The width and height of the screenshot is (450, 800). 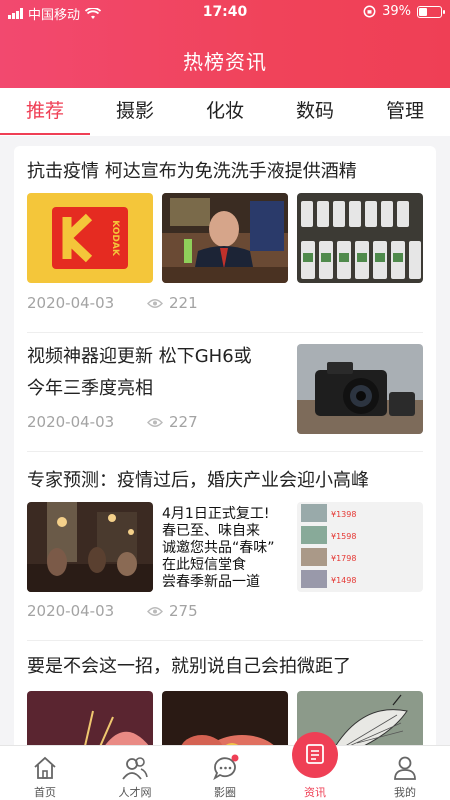 What do you see at coordinates (344, 536) in the screenshot?
I see `list-price: ¥1598` at bounding box center [344, 536].